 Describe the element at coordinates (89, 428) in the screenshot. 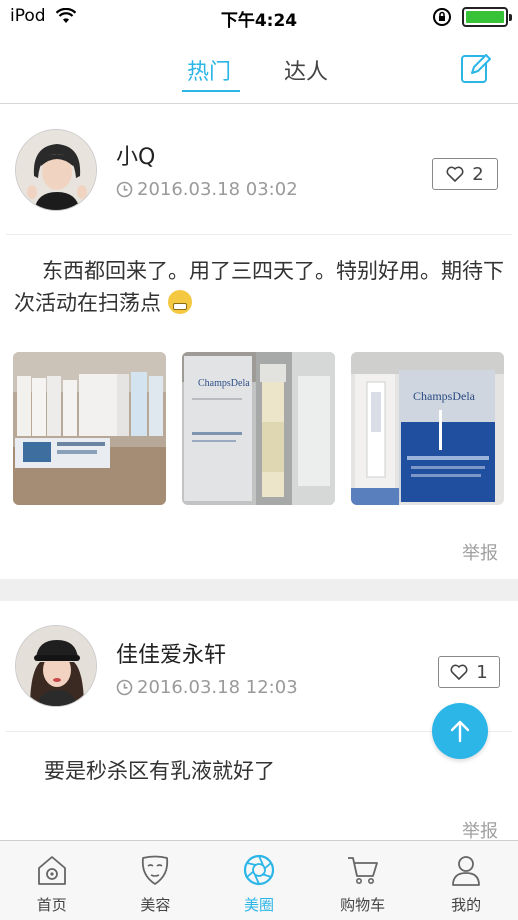

I see `post-photo` at that location.